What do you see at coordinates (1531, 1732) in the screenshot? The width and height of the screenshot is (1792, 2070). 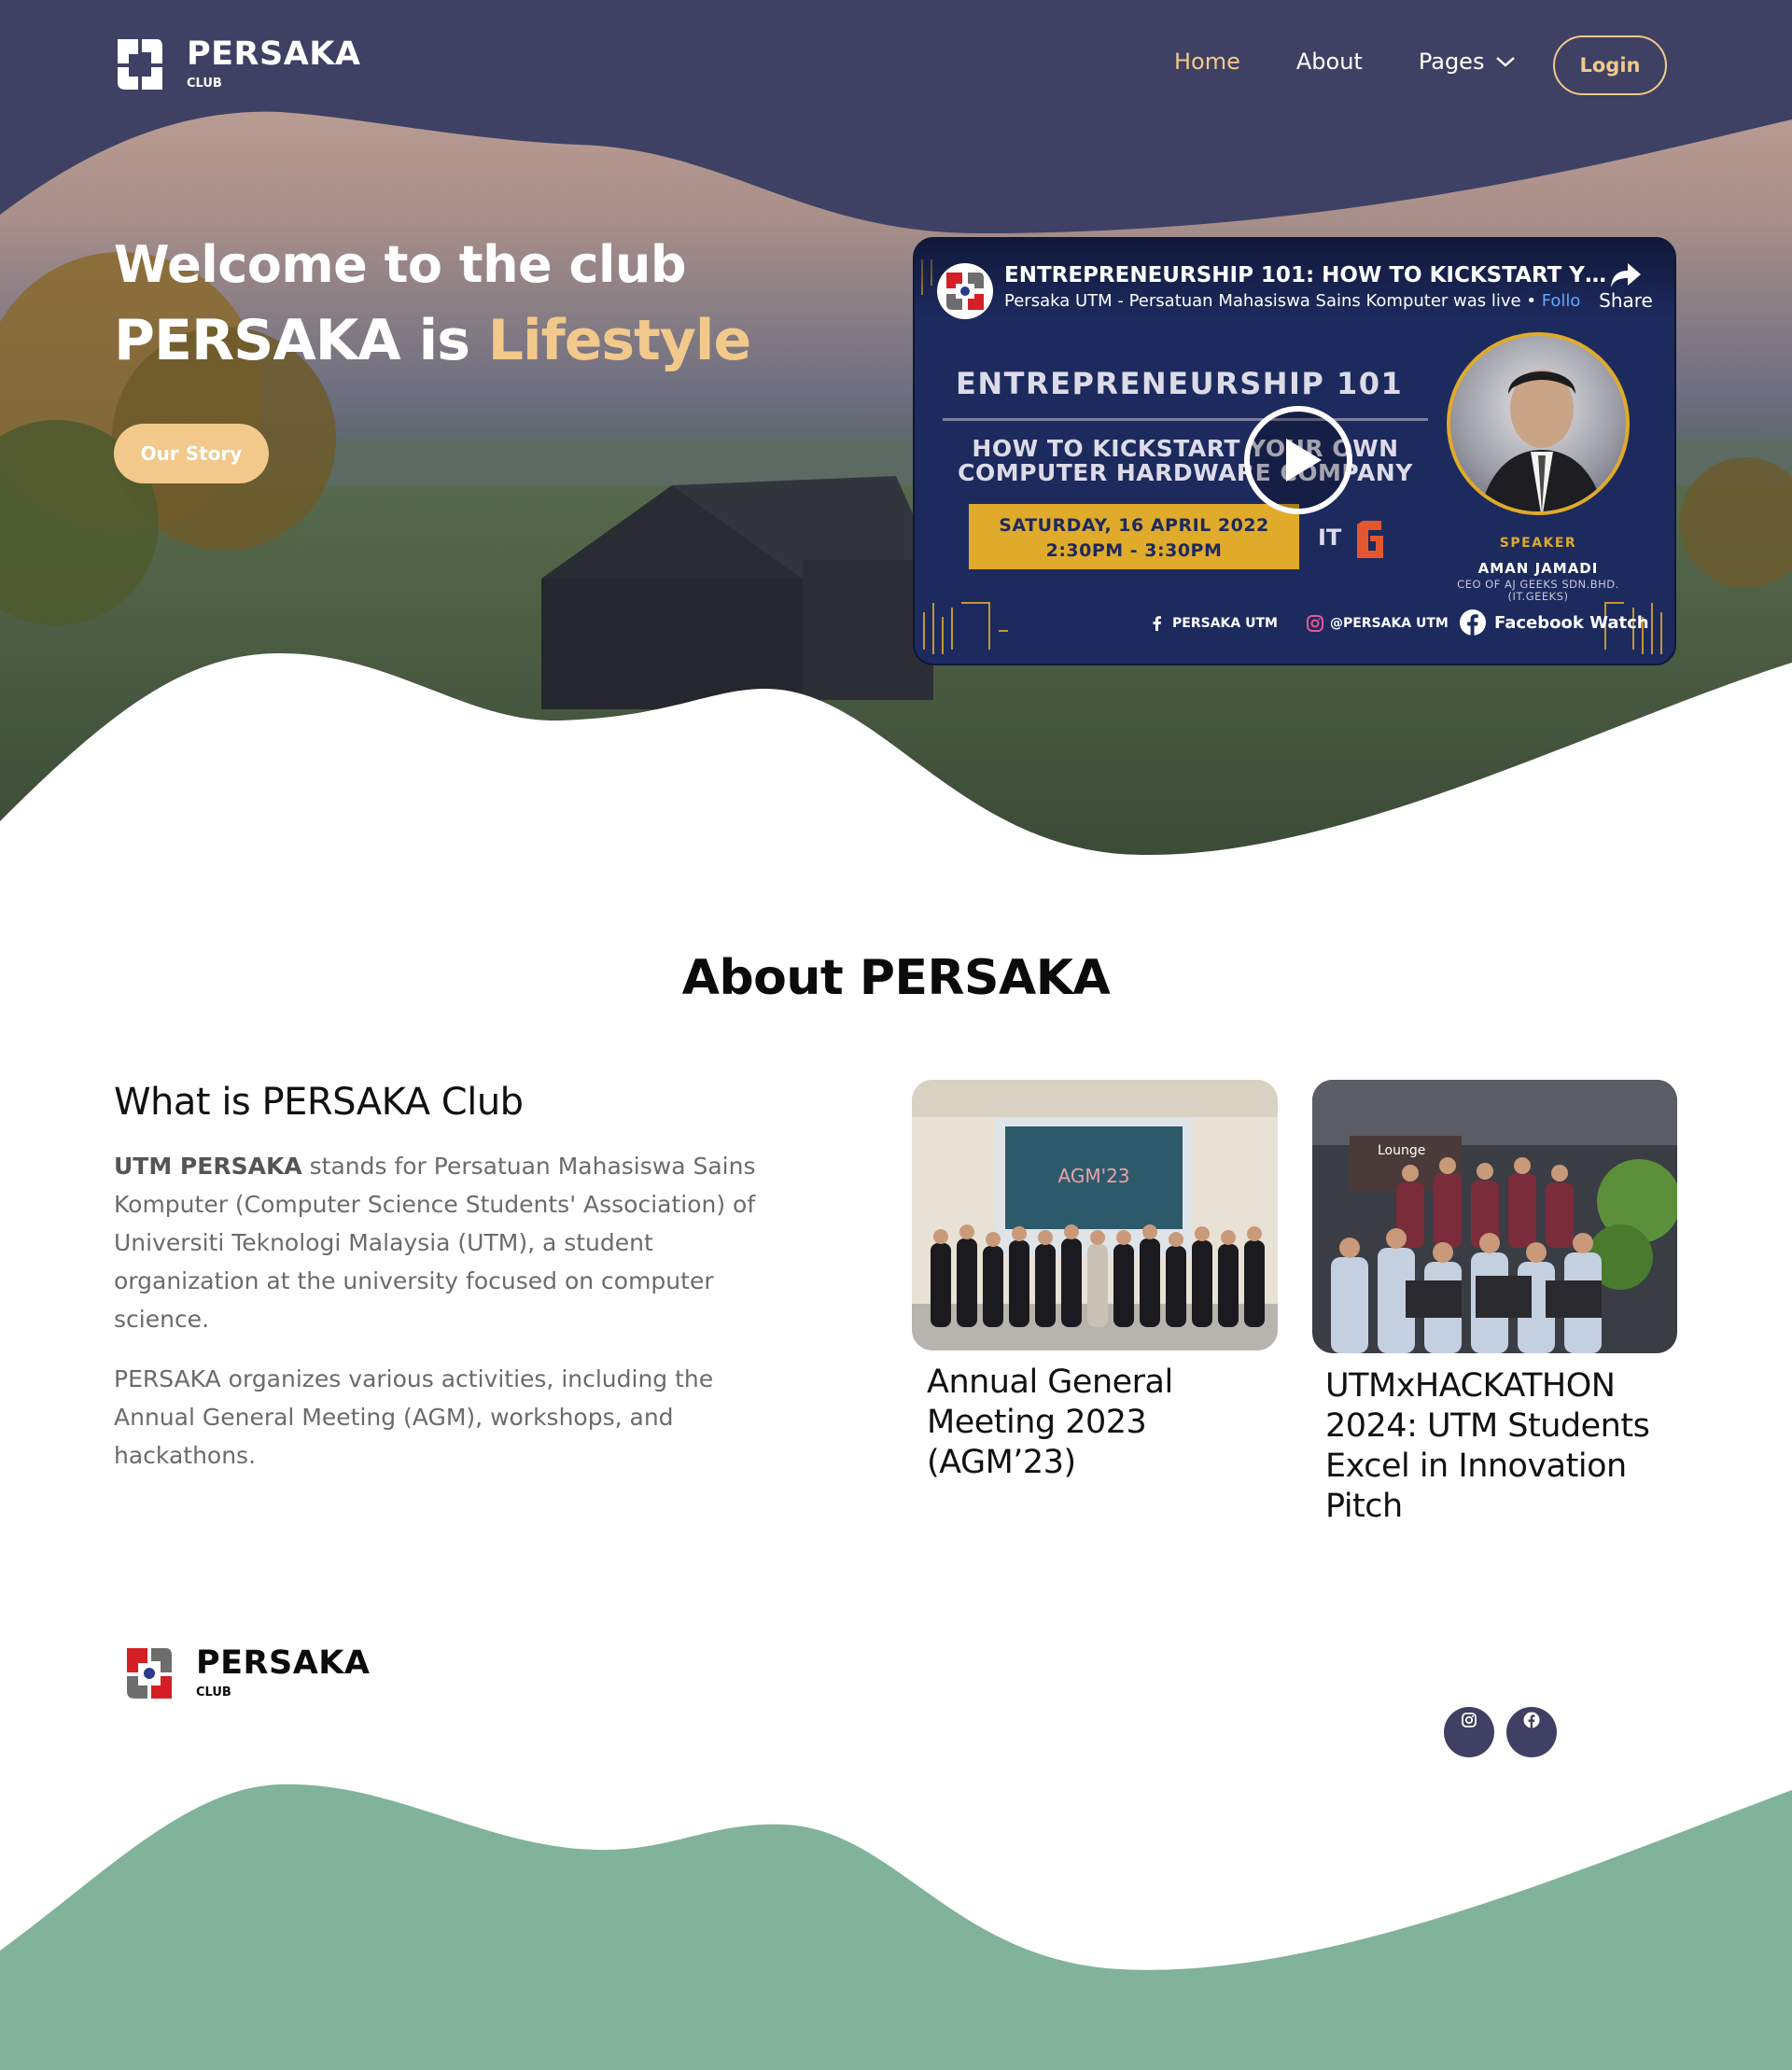 I see `facebook-button` at bounding box center [1531, 1732].